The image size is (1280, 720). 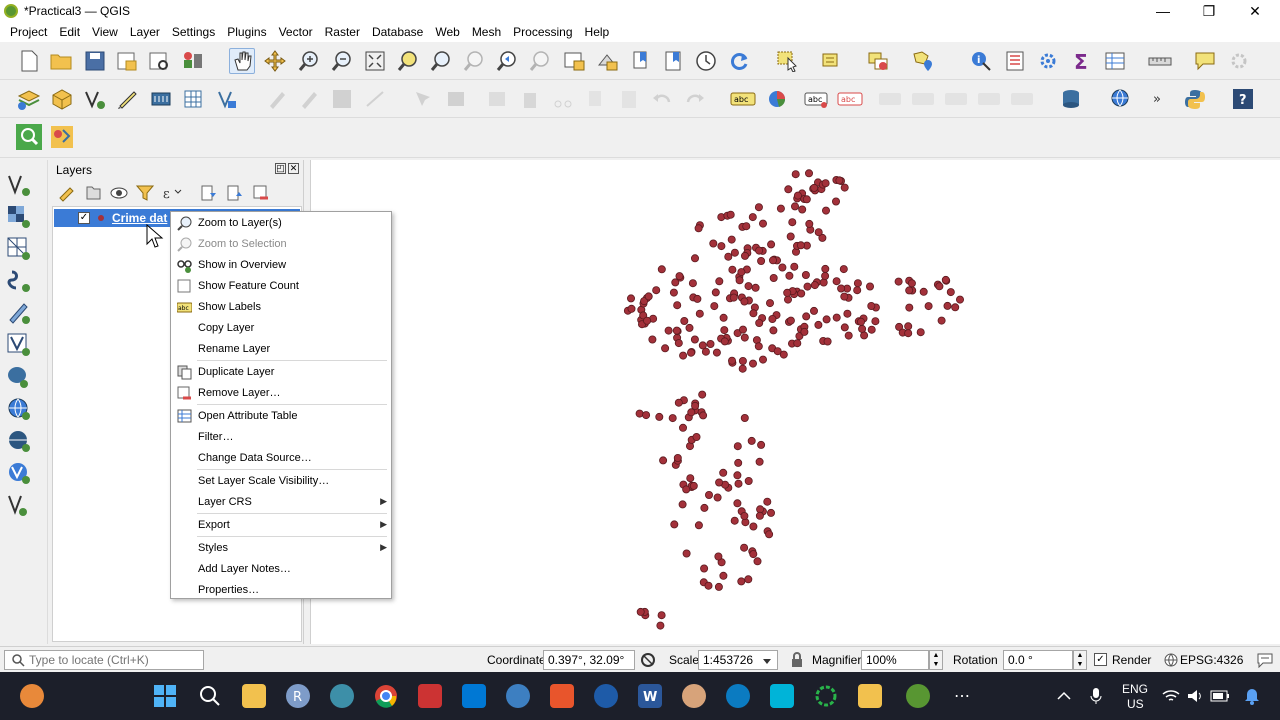 What do you see at coordinates (1171, 696) in the screenshot?
I see `wifi-icon` at bounding box center [1171, 696].